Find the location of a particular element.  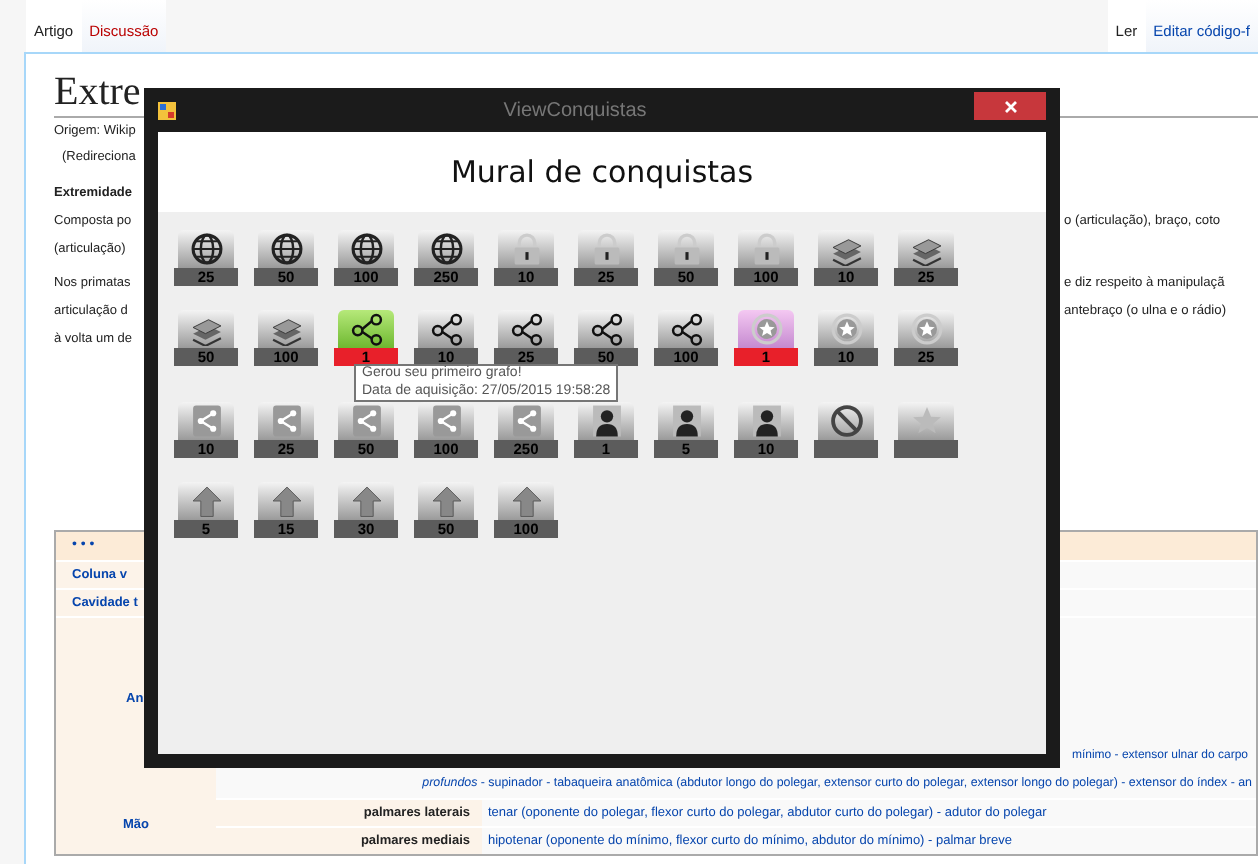

forbidden-icon is located at coordinates (846, 421).